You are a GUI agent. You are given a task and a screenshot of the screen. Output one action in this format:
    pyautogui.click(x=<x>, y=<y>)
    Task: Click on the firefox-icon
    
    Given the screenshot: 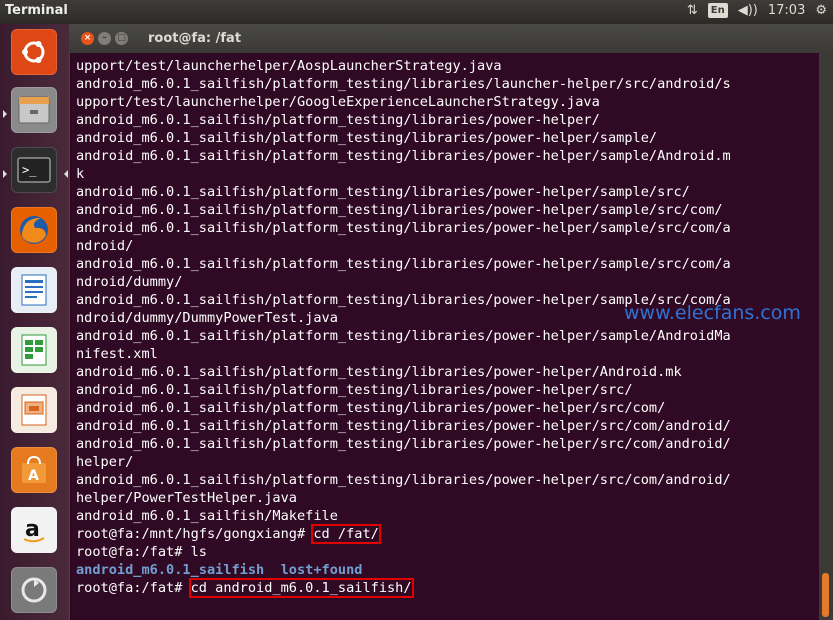 What is the action you would take?
    pyautogui.click(x=34, y=230)
    